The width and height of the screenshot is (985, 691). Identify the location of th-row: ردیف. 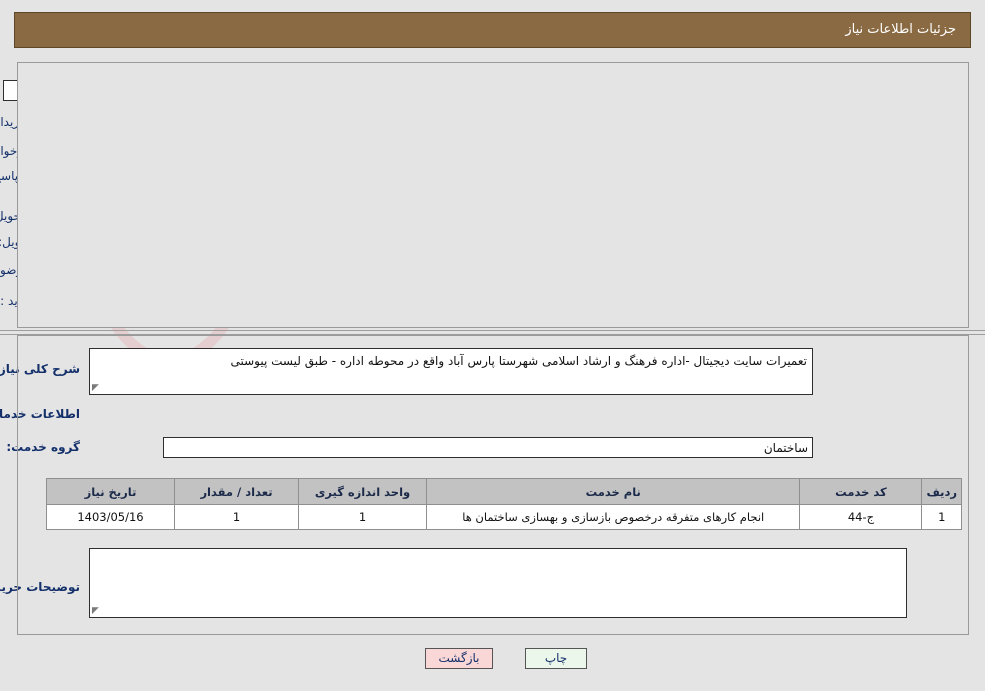
(941, 491).